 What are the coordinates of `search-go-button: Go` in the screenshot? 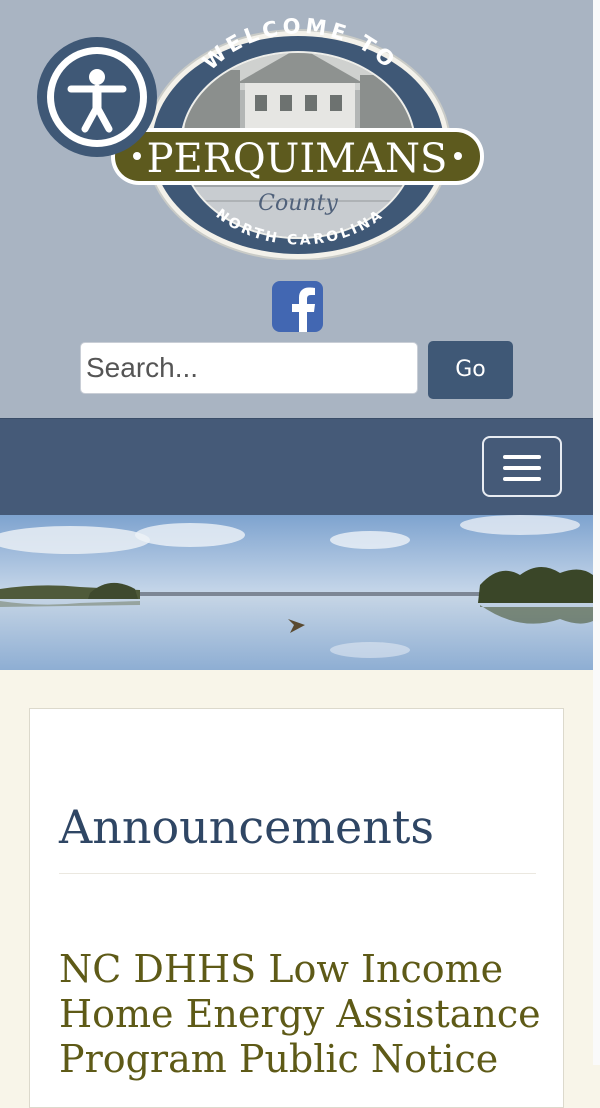 It's located at (470, 370).